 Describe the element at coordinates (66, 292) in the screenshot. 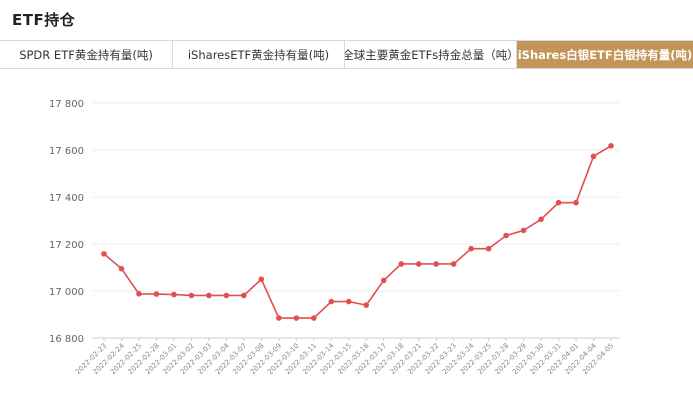

I see `y-tick-label: 17 000` at that location.